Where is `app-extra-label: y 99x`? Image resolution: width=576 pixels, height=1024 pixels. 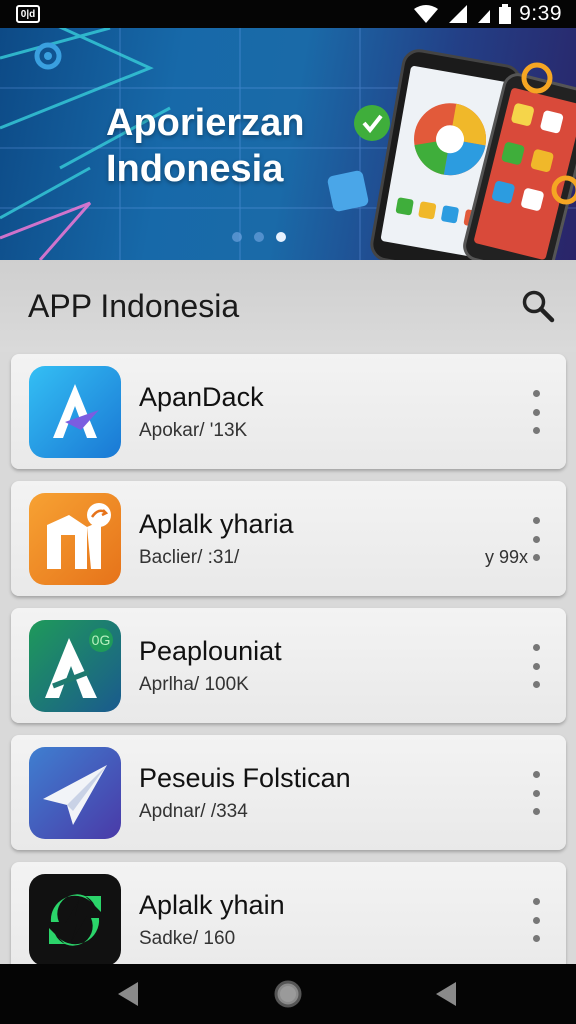
app-extra-label: y 99x is located at coordinates (506, 557).